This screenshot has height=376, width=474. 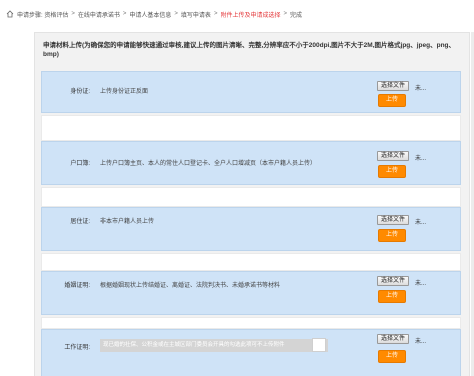 What do you see at coordinates (124, 92) in the screenshot?
I see `row-description: 上传身份证正反面` at bounding box center [124, 92].